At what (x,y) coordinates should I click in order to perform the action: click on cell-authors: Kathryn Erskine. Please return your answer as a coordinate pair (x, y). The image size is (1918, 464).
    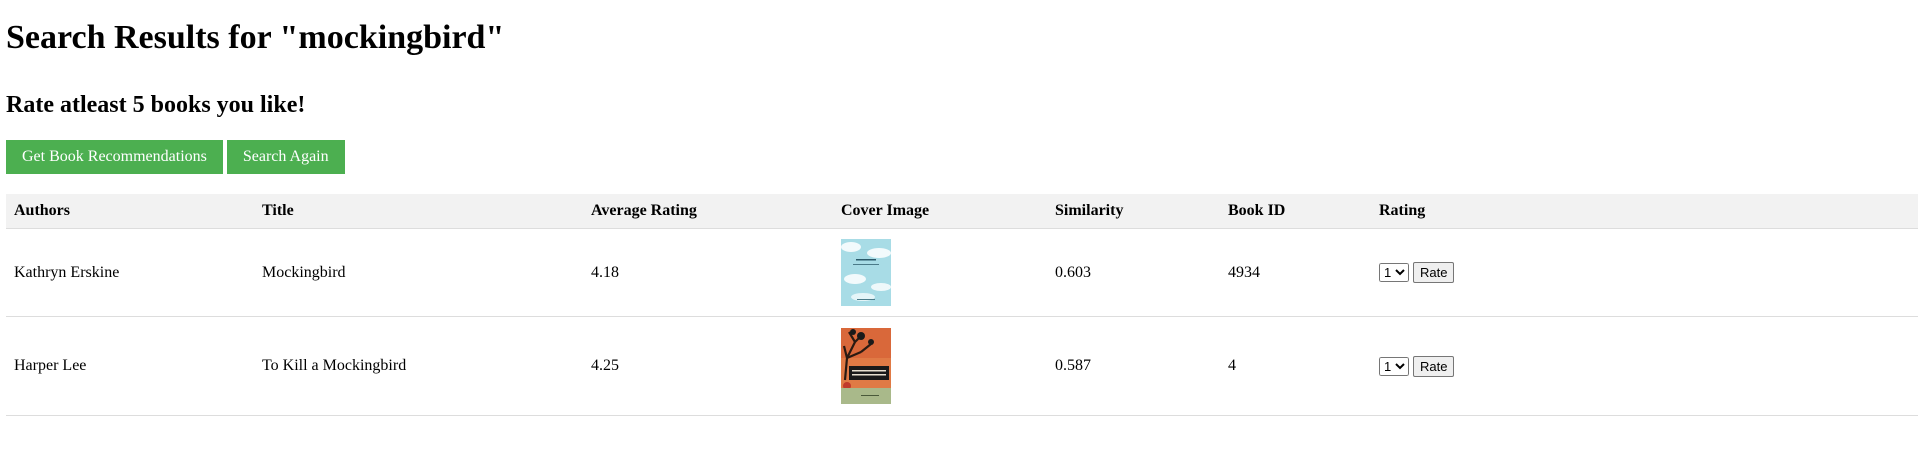
    Looking at the image, I should click on (130, 272).